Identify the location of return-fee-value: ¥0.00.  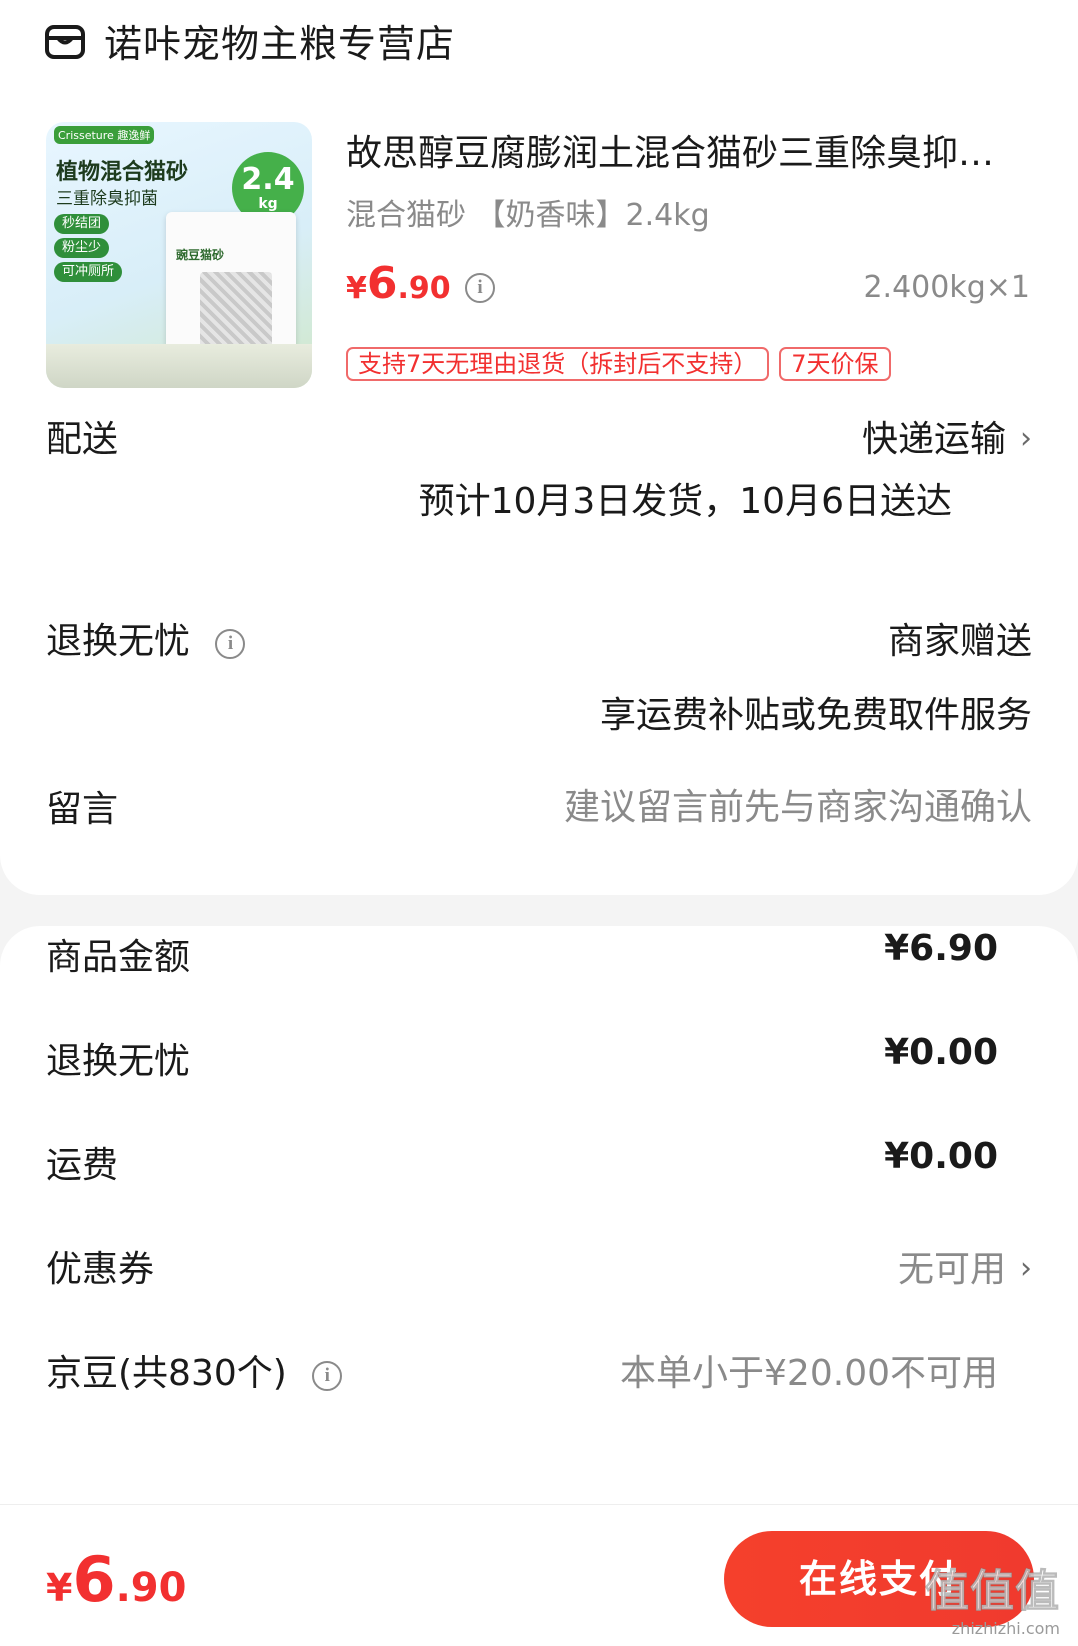
(941, 1052).